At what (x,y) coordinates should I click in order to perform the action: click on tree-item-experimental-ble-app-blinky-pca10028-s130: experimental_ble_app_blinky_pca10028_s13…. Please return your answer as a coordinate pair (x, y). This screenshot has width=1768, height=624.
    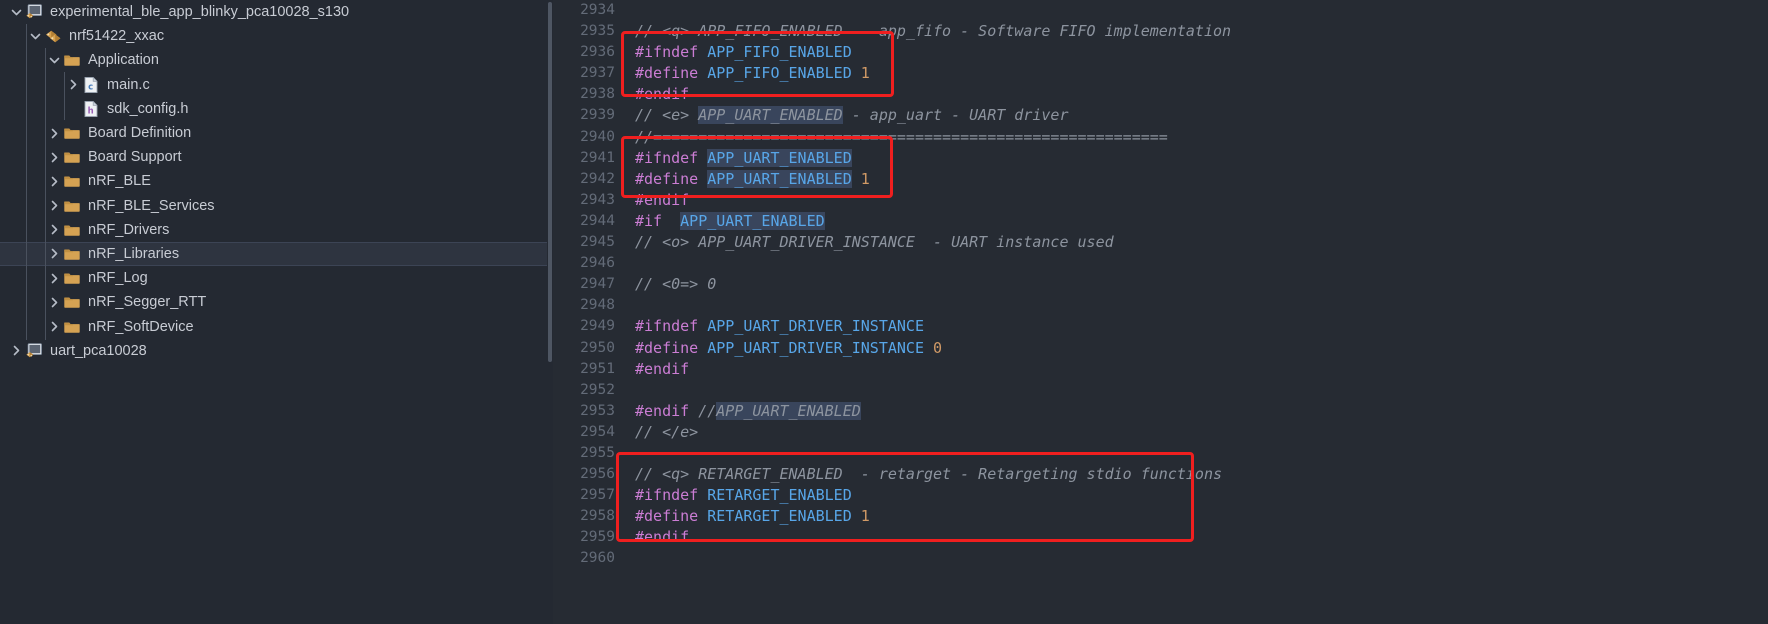
    Looking at the image, I should click on (276, 12).